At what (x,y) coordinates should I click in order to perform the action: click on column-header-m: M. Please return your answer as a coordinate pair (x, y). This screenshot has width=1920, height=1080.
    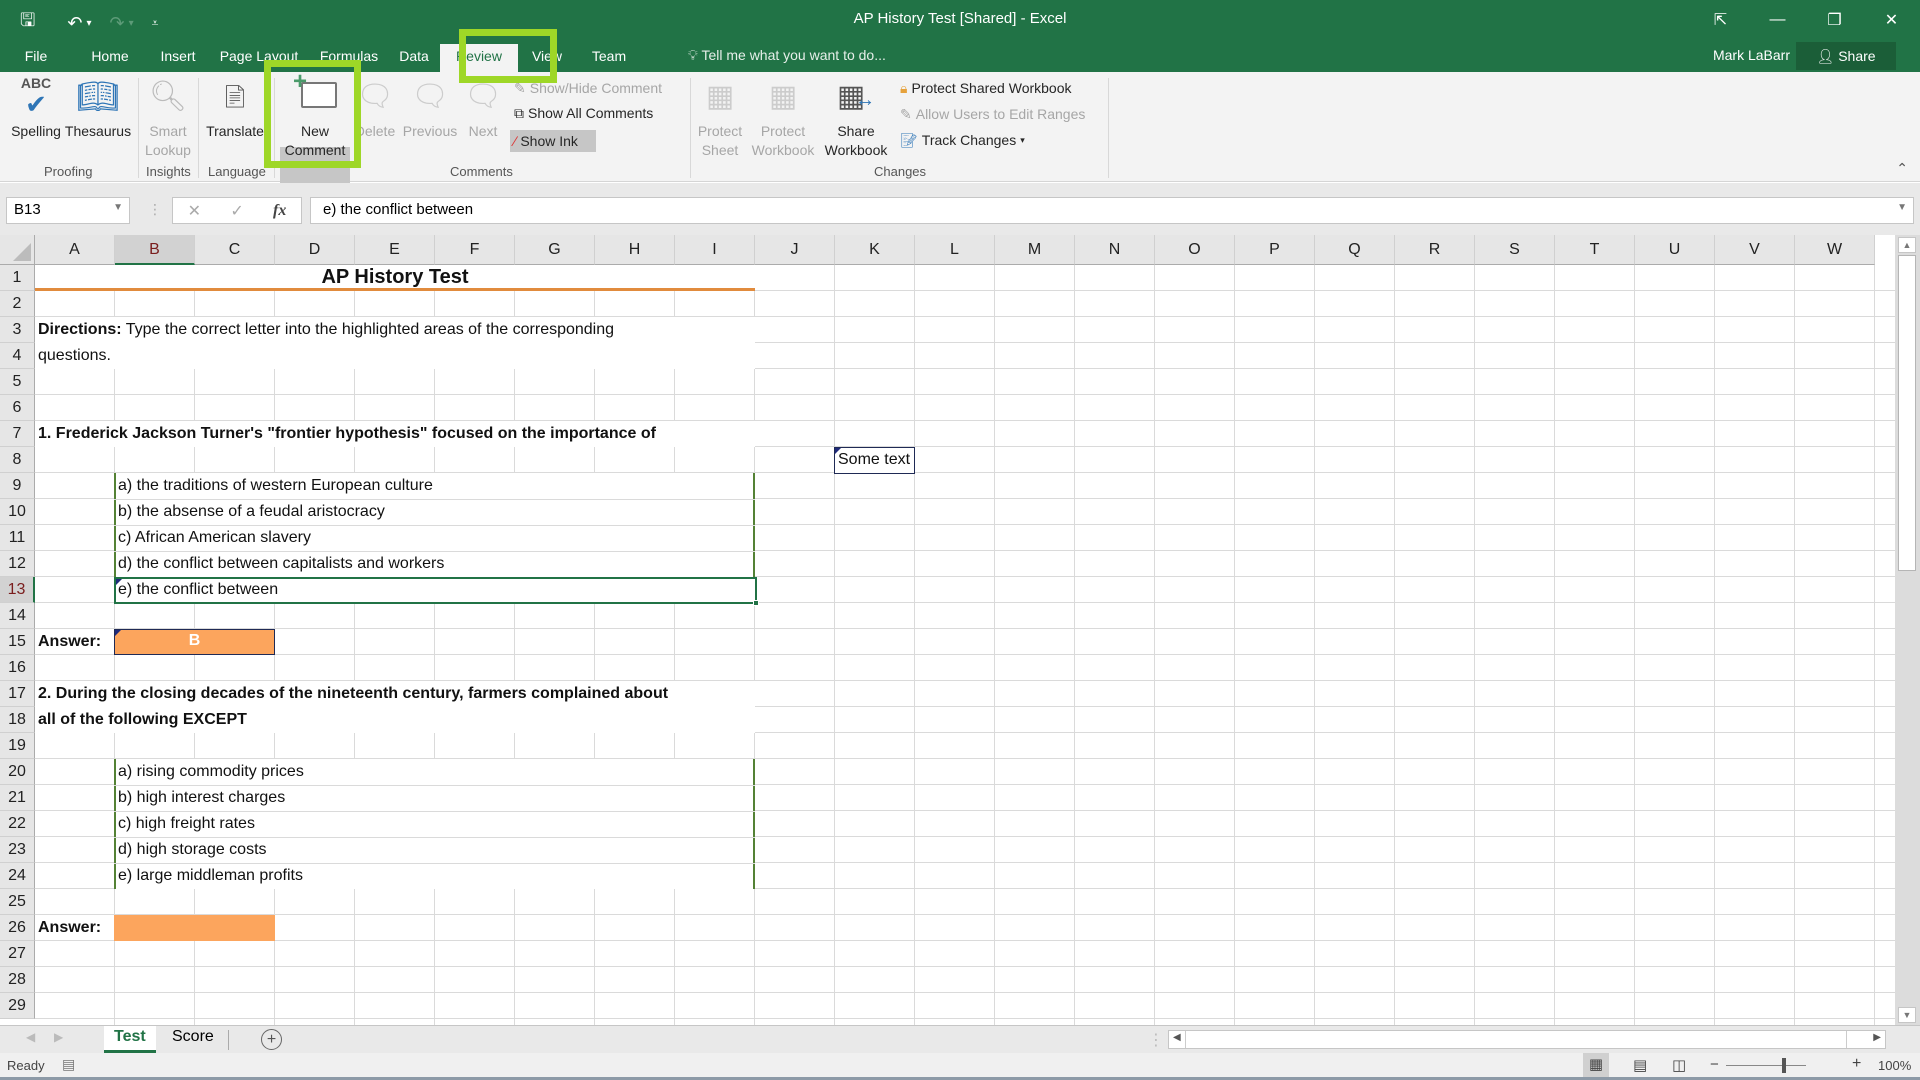
    Looking at the image, I should click on (1035, 250).